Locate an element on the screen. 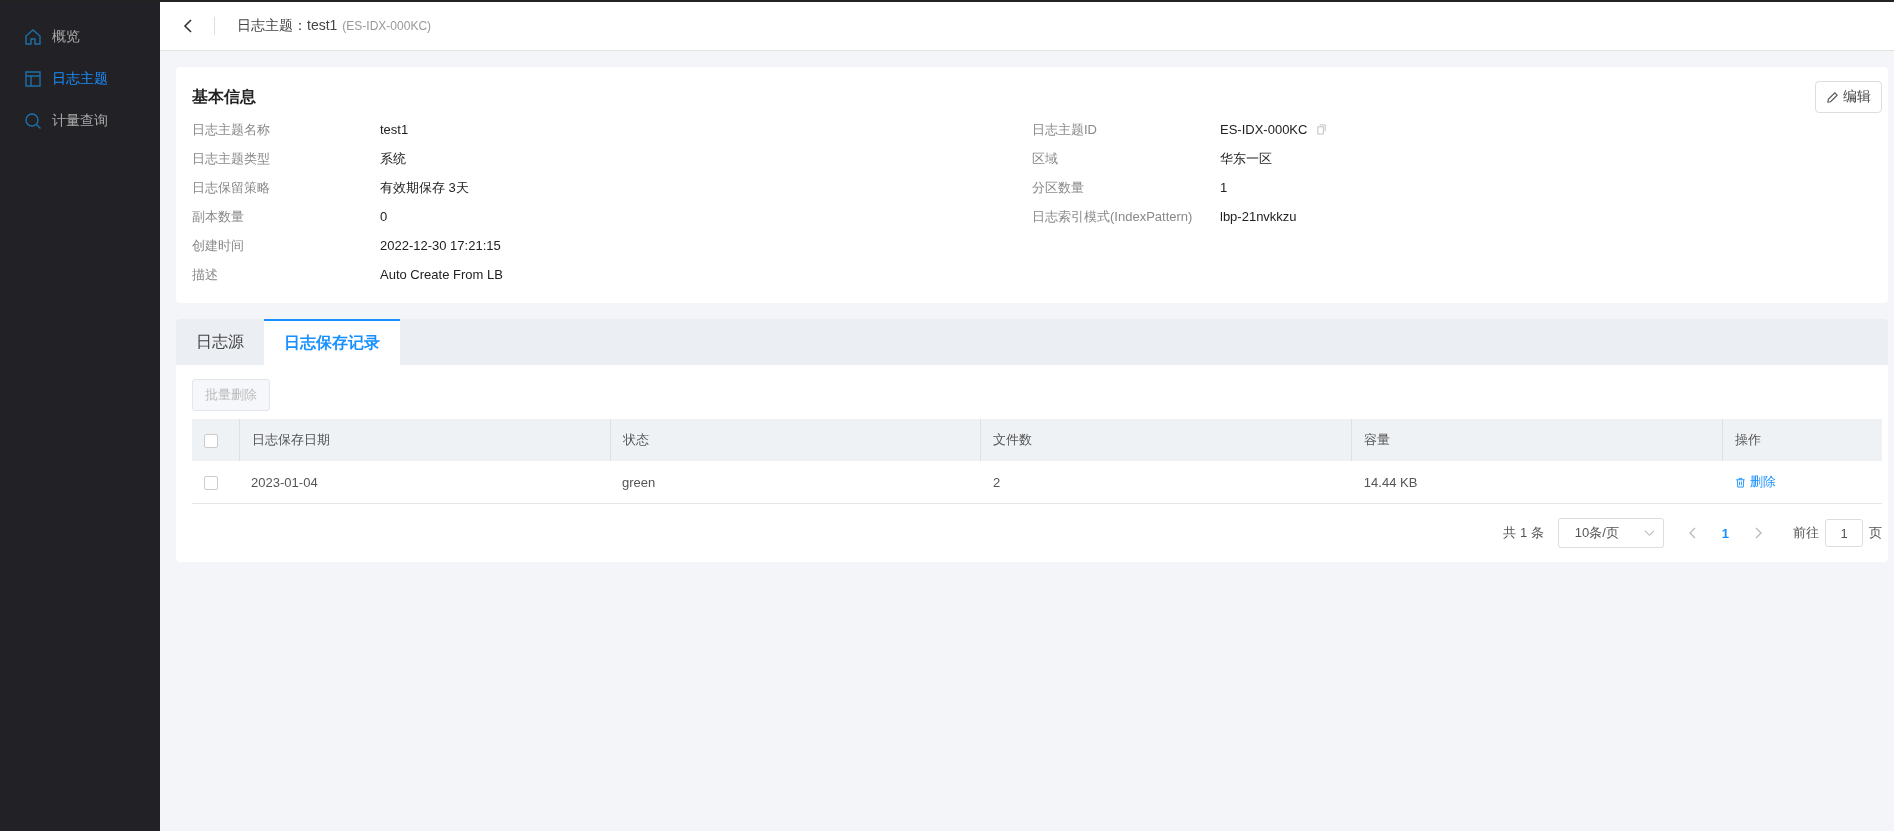 The image size is (1894, 831). field-label: 日志索引模式(IndexPattern) is located at coordinates (1113, 216).